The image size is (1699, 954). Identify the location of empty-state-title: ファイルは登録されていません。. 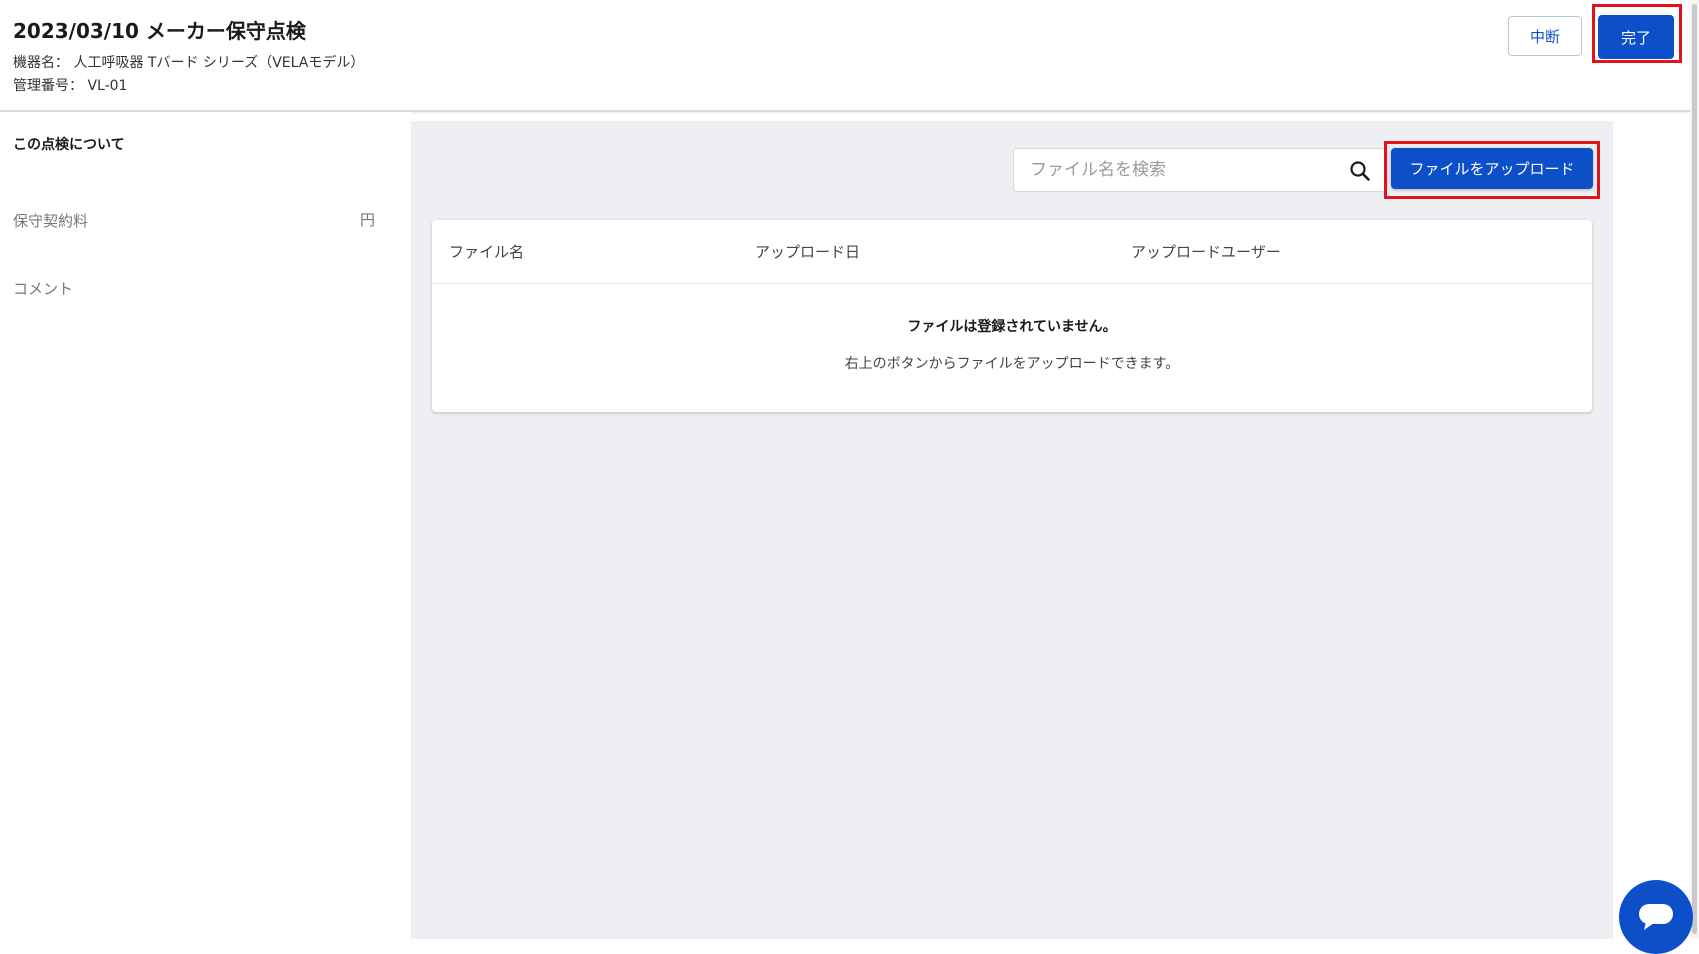
(1012, 327).